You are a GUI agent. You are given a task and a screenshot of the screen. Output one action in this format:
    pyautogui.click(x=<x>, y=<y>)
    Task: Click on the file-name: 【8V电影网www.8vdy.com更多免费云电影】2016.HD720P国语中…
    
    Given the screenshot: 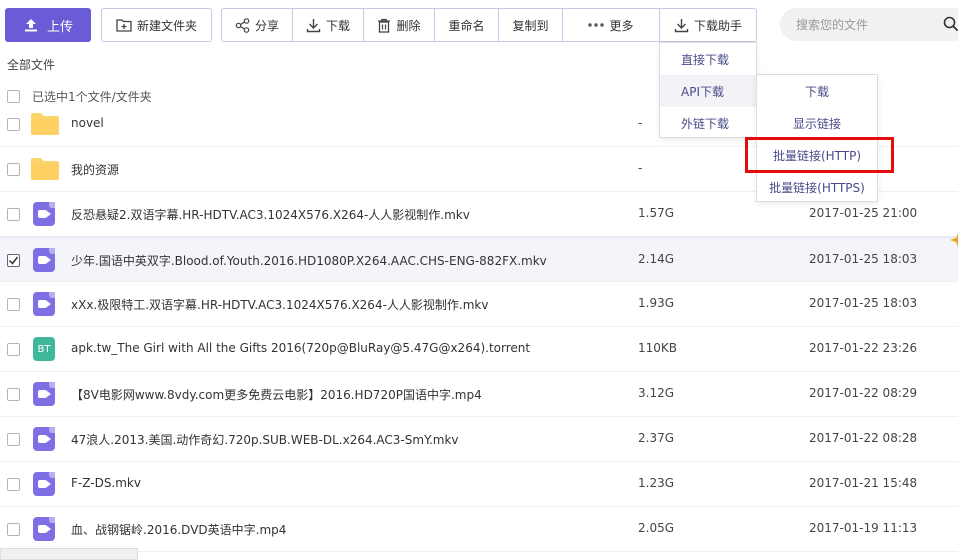 What is the action you would take?
    pyautogui.click(x=276, y=394)
    